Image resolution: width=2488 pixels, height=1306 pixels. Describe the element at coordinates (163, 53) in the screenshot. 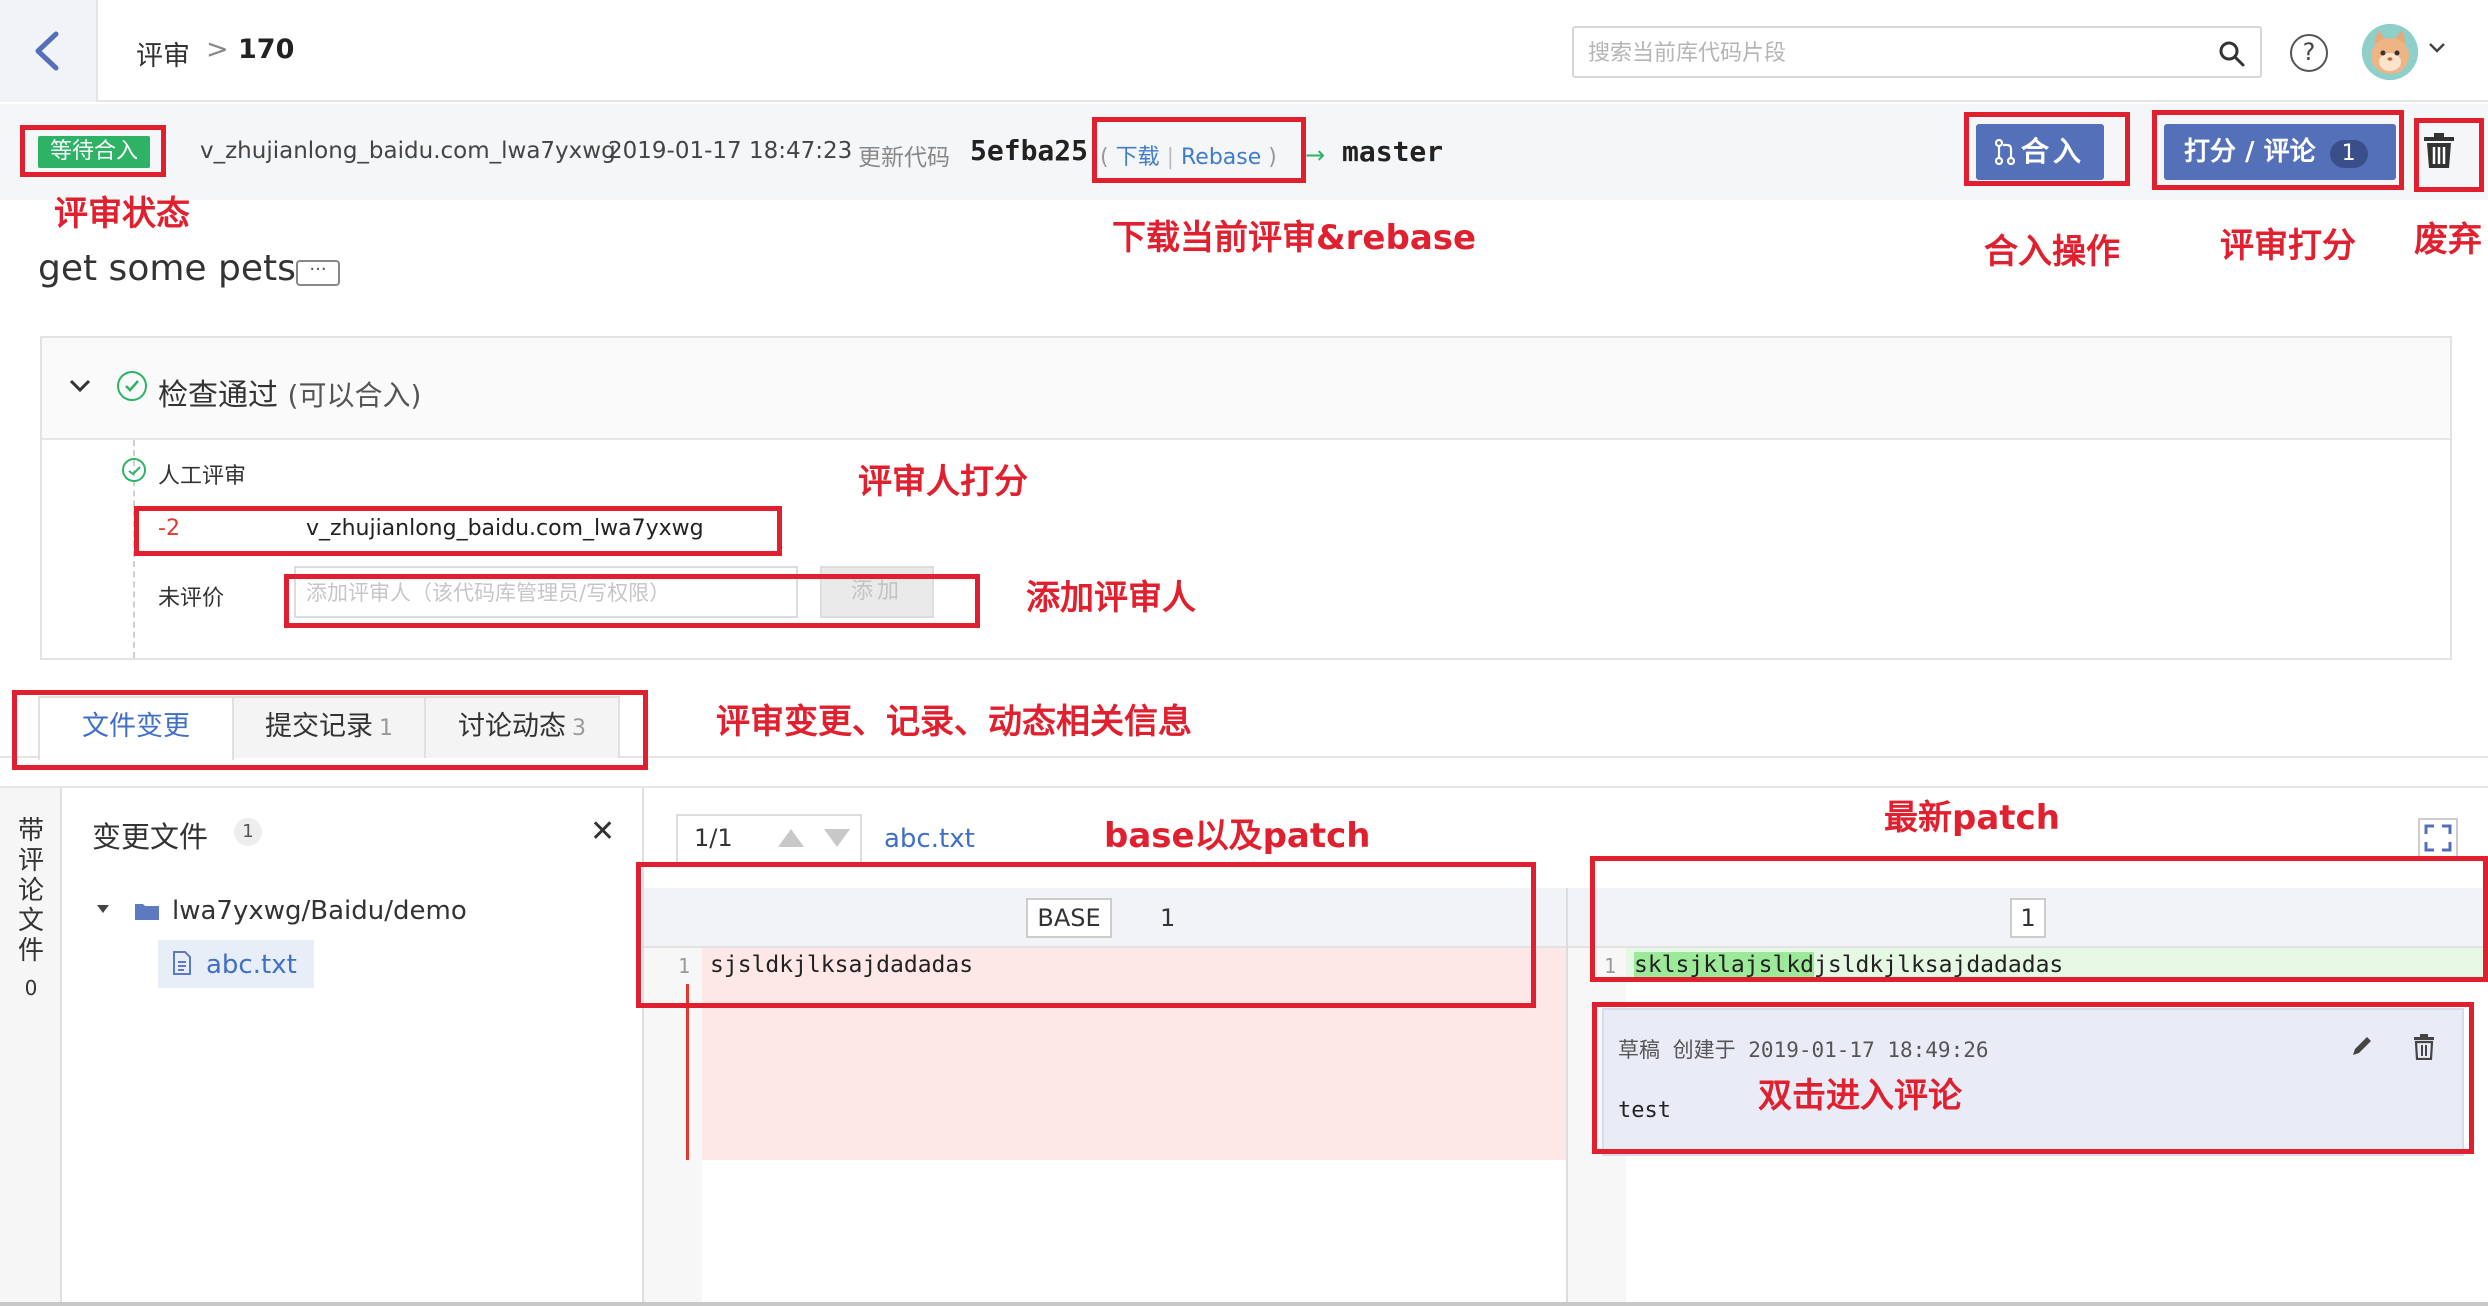

I see `breadcrumb-root: 评审` at that location.